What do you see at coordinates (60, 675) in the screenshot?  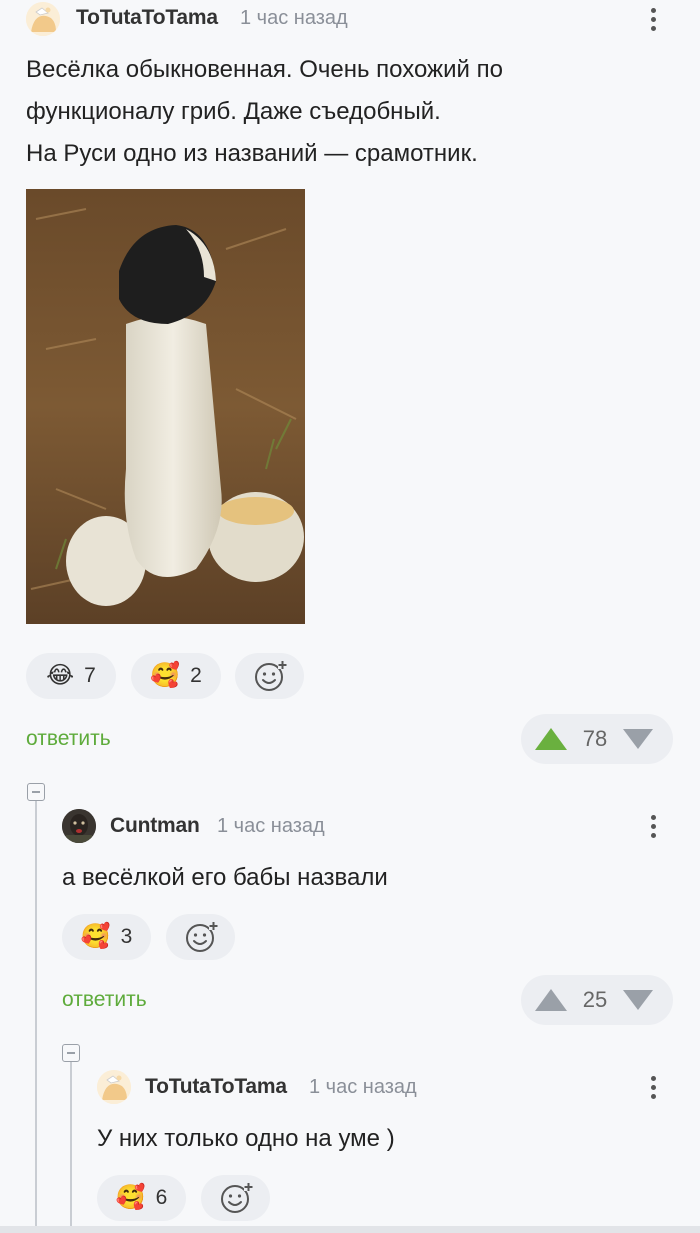 I see `laughing-emoji-icon: 😂` at bounding box center [60, 675].